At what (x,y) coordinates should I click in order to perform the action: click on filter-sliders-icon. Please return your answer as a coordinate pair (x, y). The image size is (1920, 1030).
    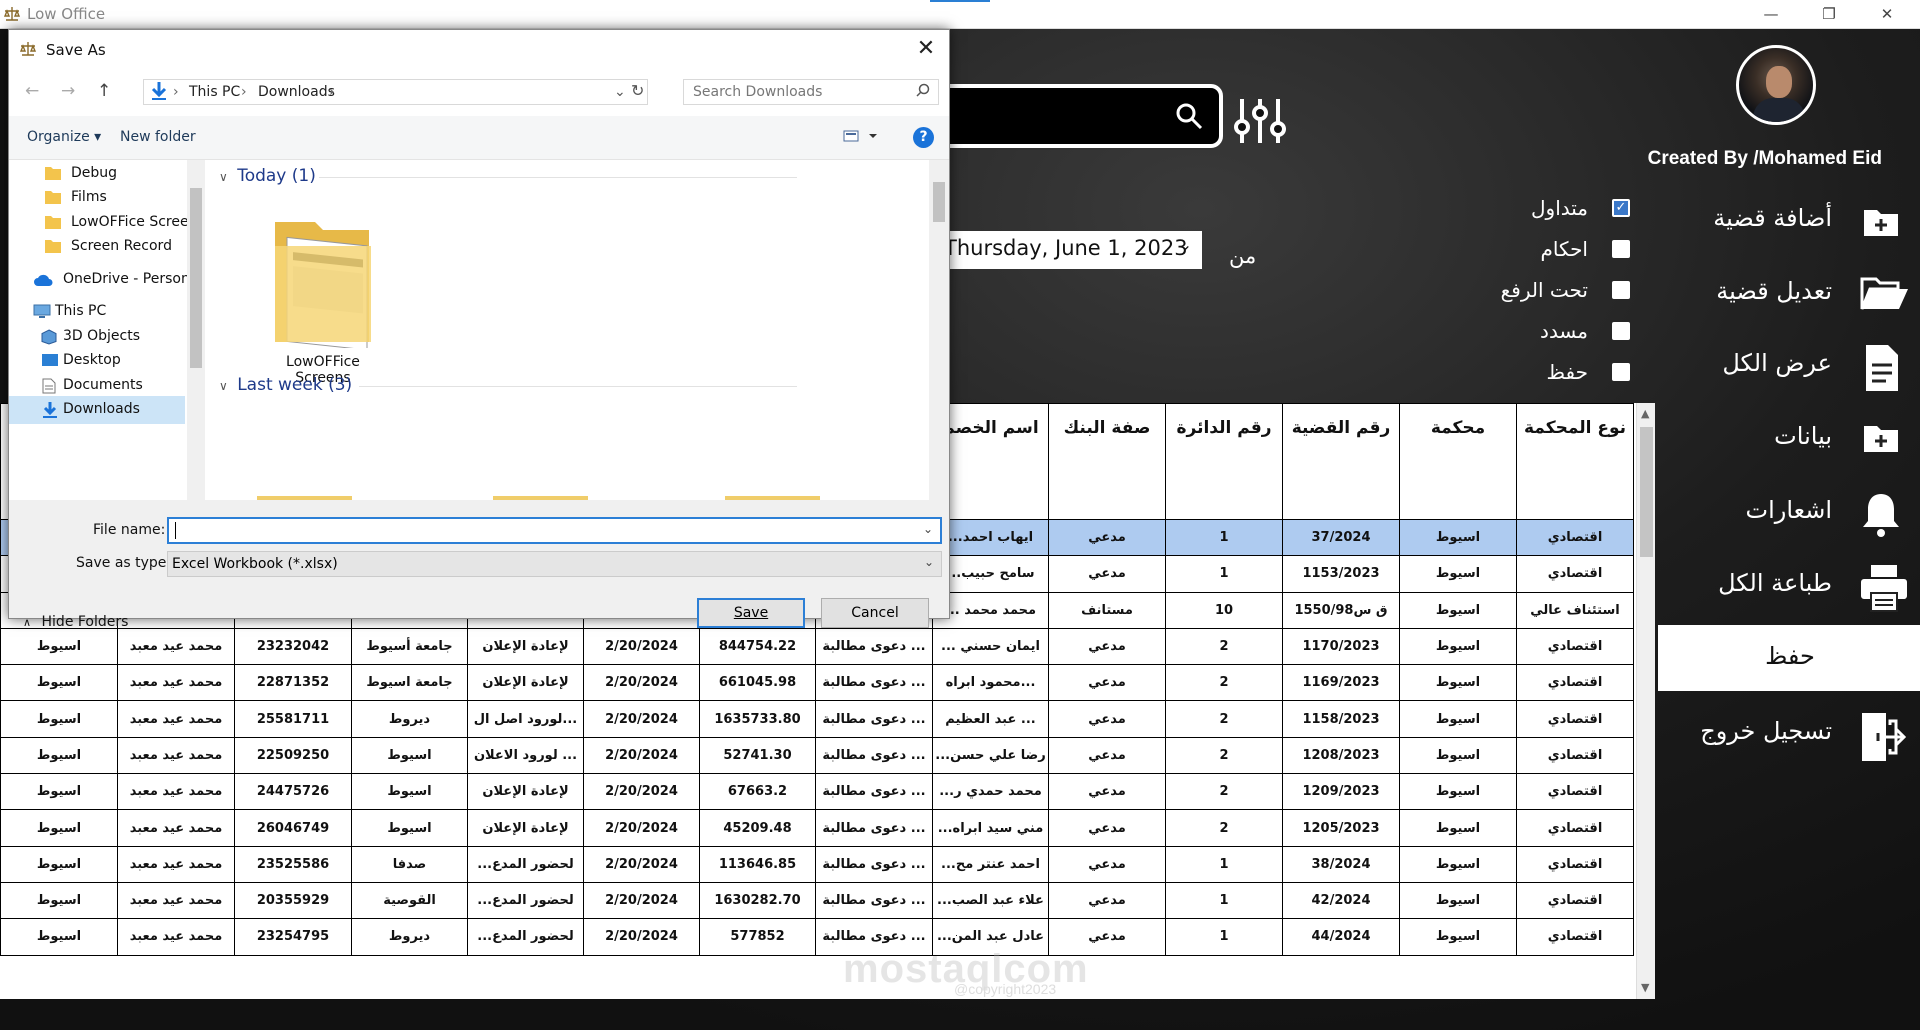
    Looking at the image, I should click on (1260, 121).